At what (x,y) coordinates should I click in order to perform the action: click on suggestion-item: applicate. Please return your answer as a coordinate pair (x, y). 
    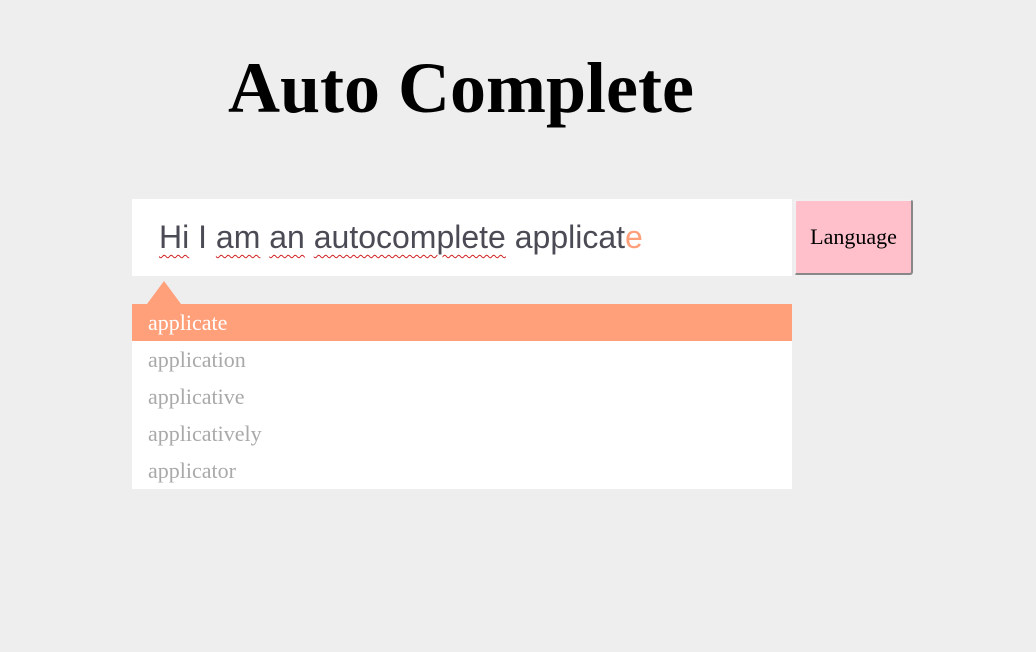
    Looking at the image, I should click on (462, 322).